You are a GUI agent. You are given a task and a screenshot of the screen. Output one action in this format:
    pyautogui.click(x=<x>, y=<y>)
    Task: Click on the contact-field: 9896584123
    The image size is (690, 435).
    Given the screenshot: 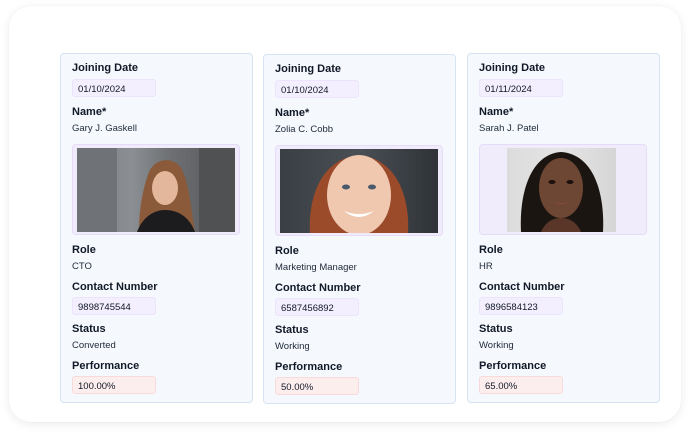 What is the action you would take?
    pyautogui.click(x=521, y=306)
    